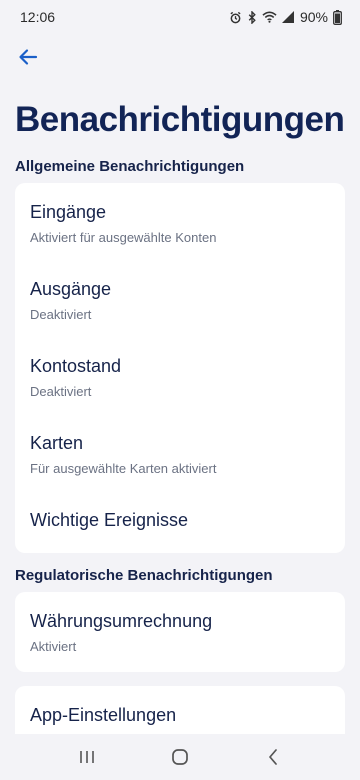 This screenshot has width=360, height=780. I want to click on status-icons: 90%, so click(285, 17).